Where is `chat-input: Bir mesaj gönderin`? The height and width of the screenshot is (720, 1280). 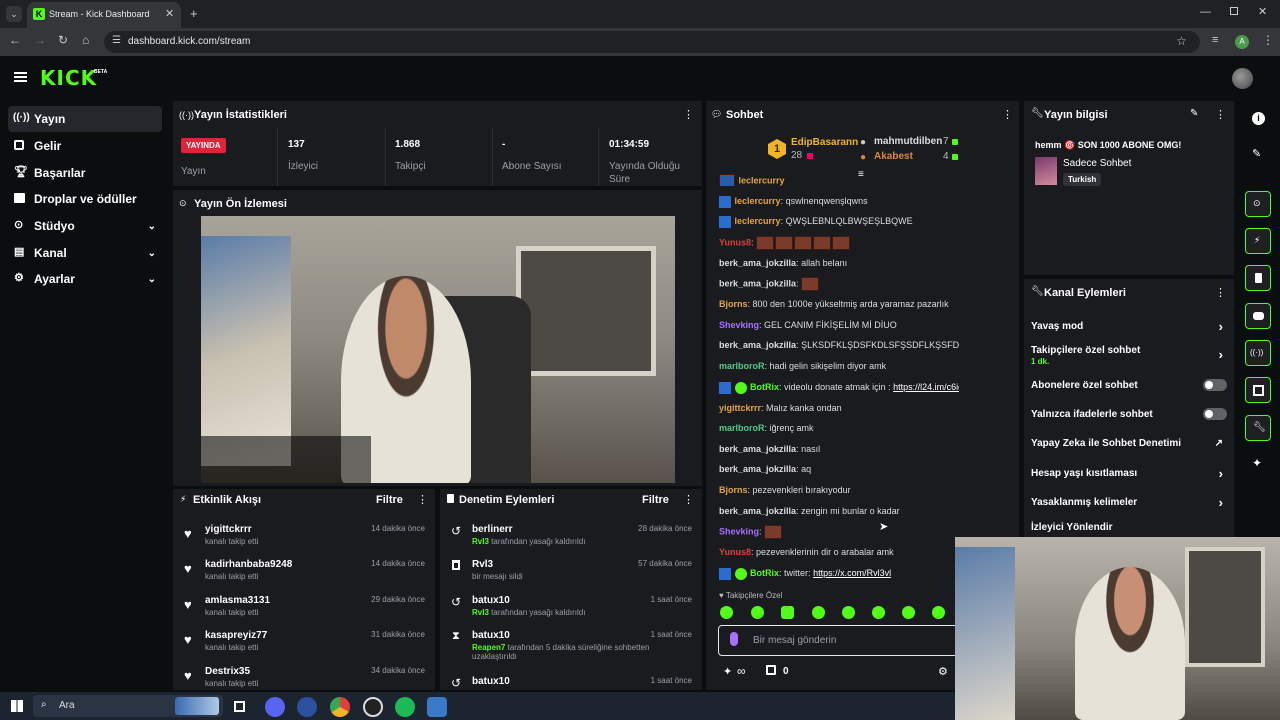 chat-input: Bir mesaj gönderin is located at coordinates (838, 640).